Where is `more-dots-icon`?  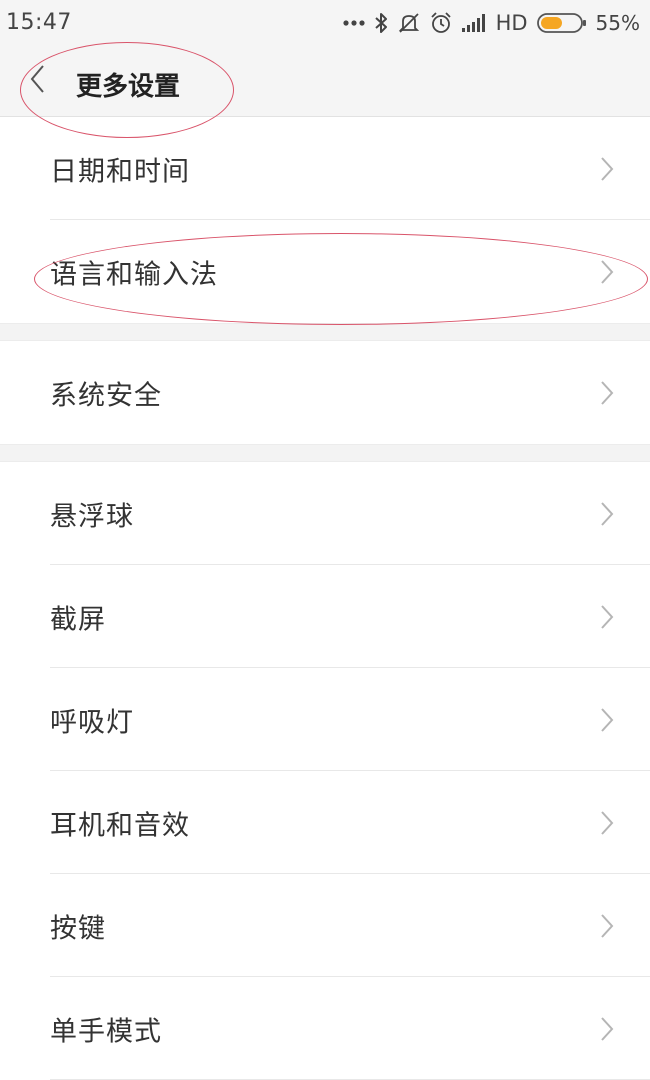 more-dots-icon is located at coordinates (353, 23).